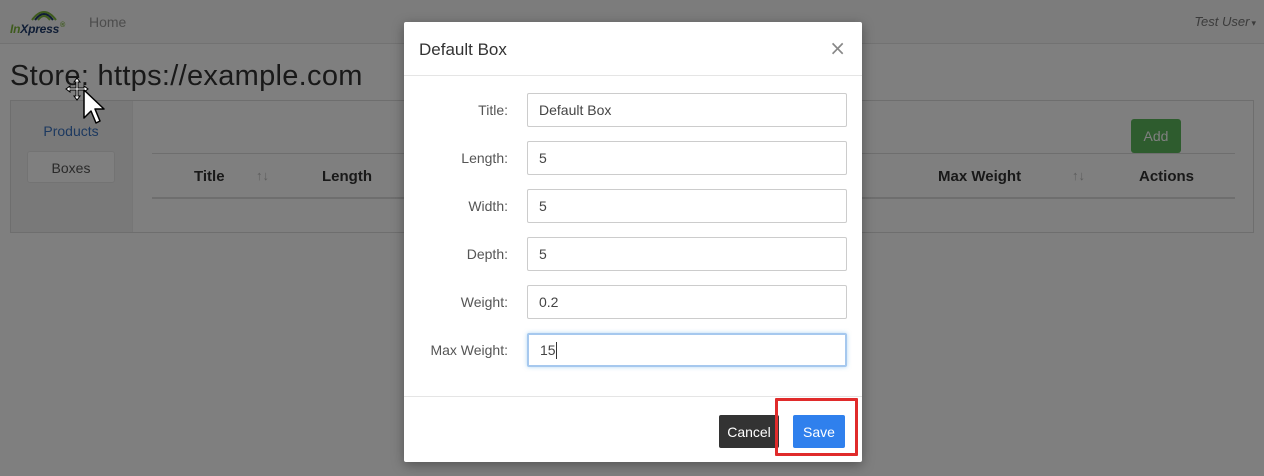  What do you see at coordinates (749, 431) in the screenshot?
I see `cancel-button: Cancel` at bounding box center [749, 431].